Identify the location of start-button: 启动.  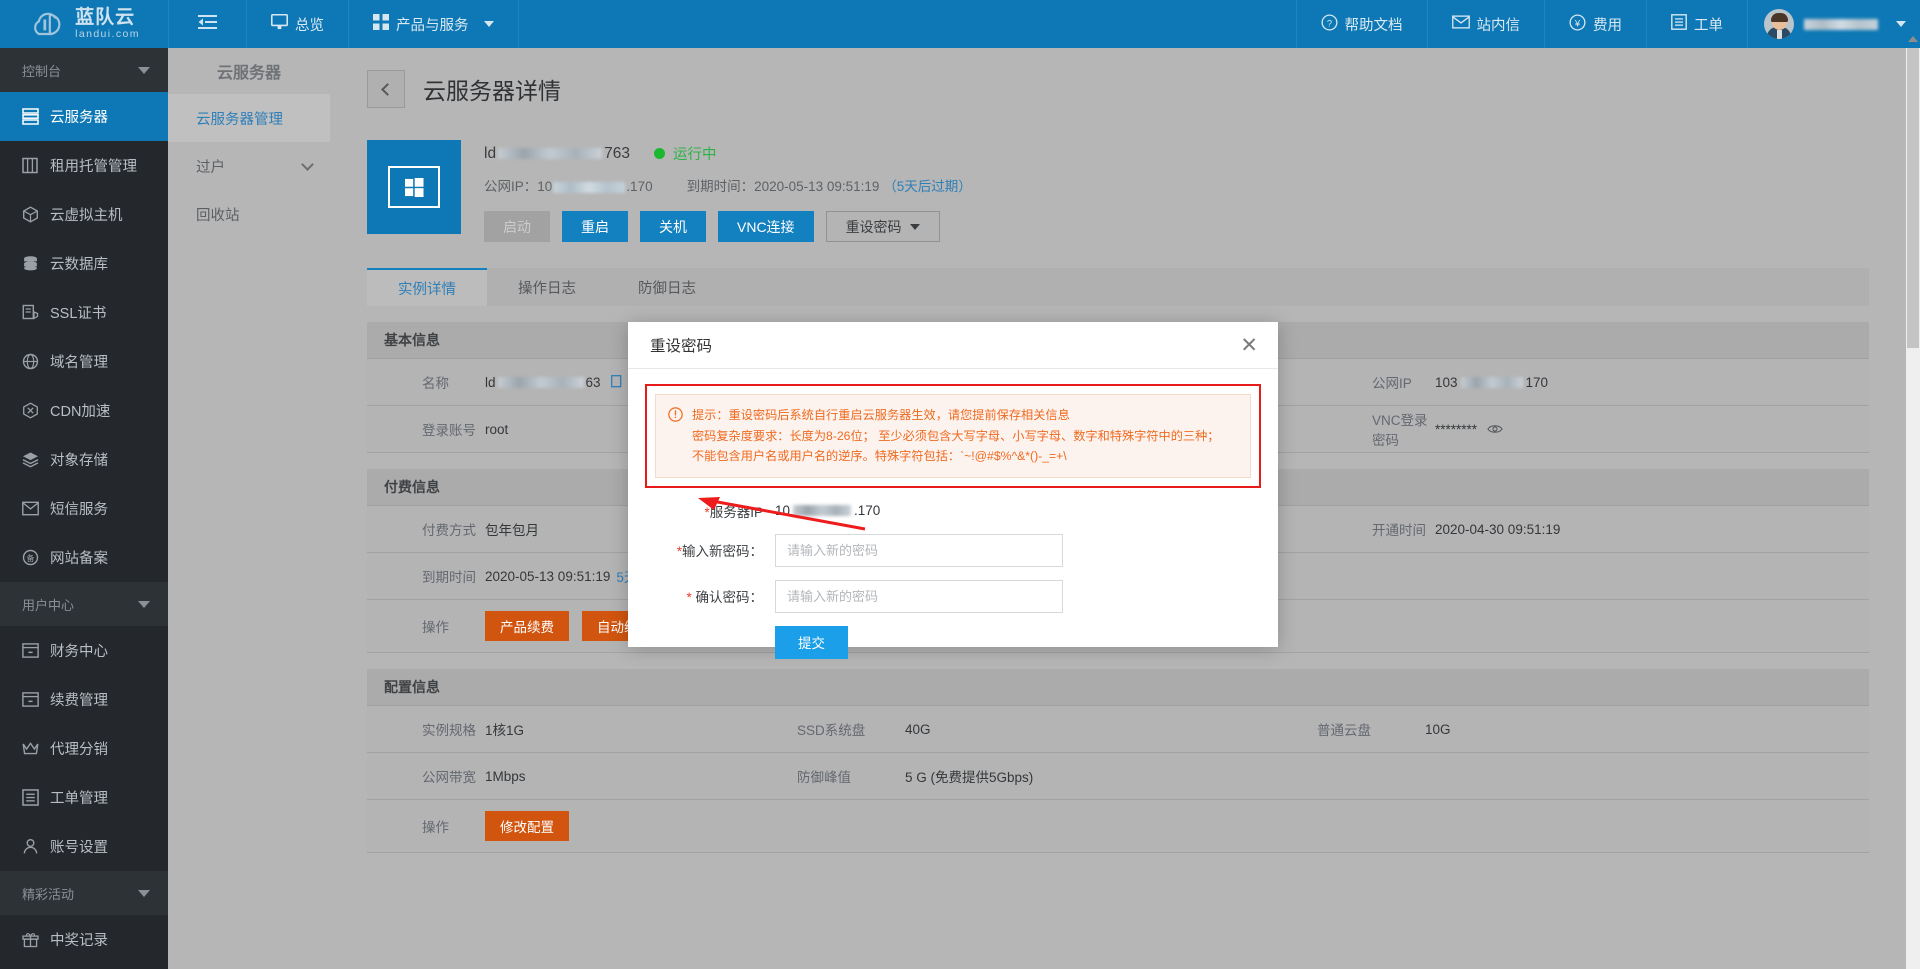
(517, 226).